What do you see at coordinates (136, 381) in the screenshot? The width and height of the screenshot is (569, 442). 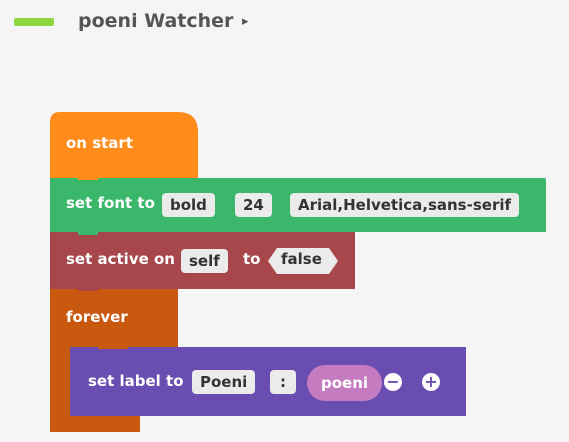 I see `set-label-label: set label to` at bounding box center [136, 381].